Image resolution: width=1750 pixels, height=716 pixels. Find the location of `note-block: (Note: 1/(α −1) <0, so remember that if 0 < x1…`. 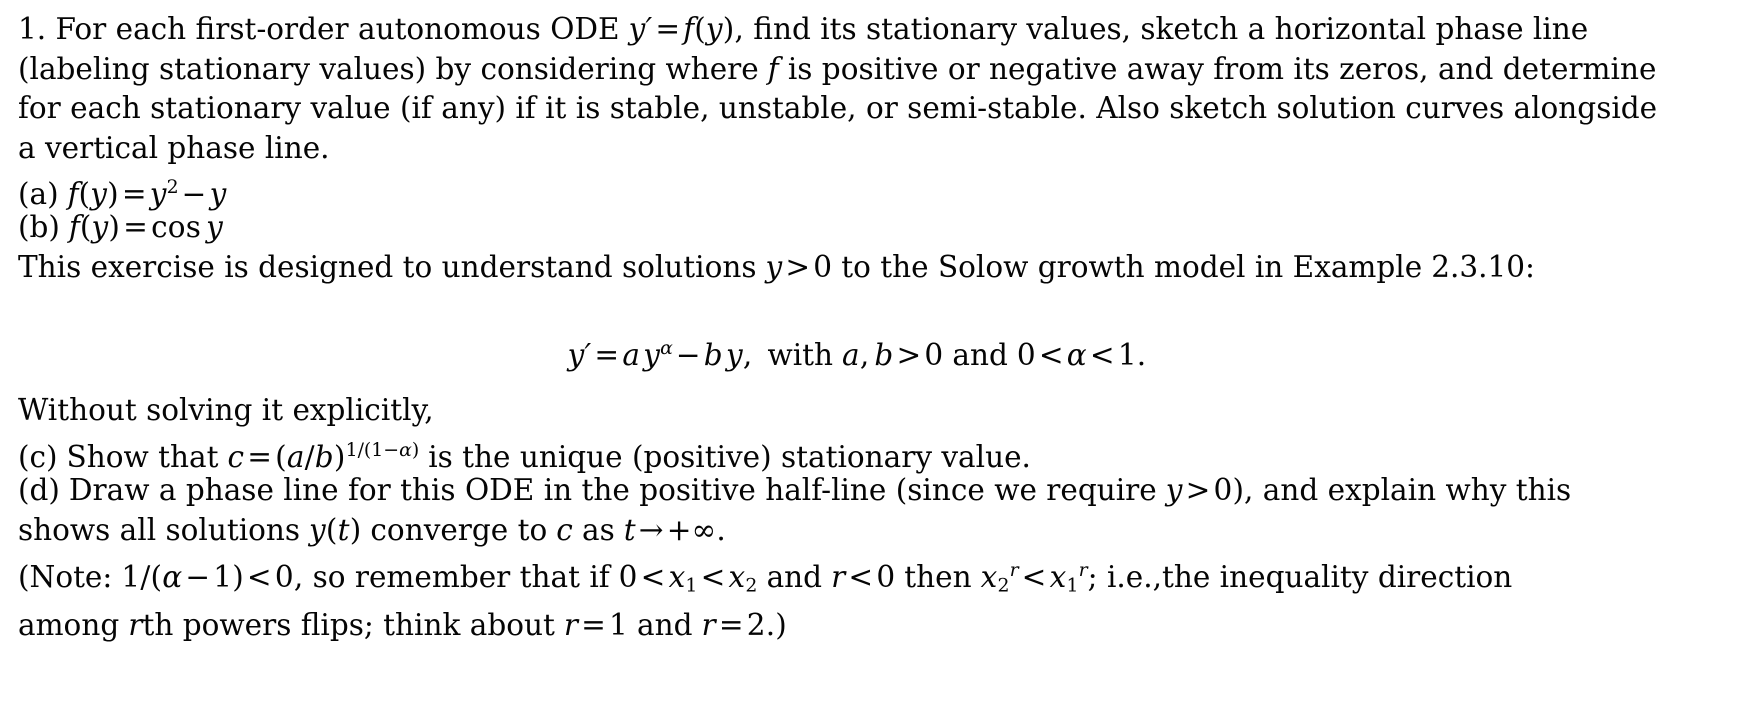

note-block: (Note: 1/(α −1) <0, so remember that if 0 < x1… is located at coordinates (875, 598).